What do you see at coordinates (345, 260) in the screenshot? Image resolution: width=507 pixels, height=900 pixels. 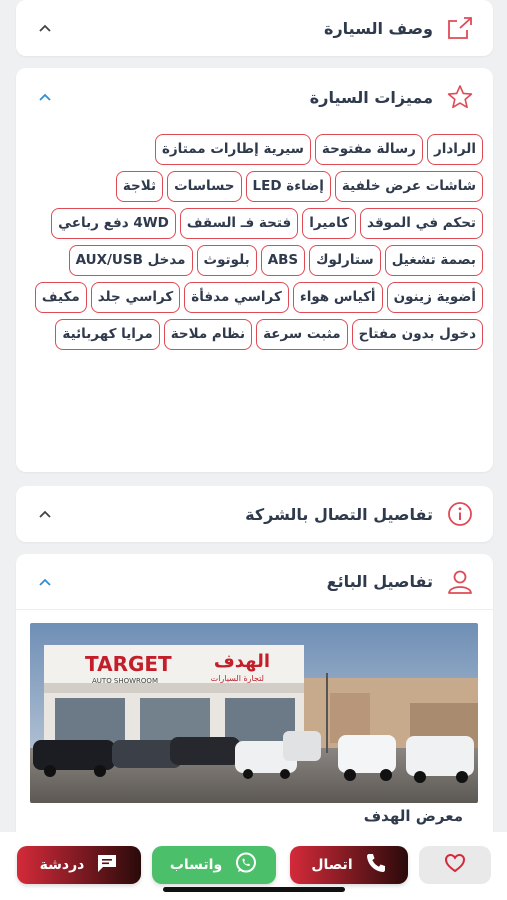 I see `feature-tag: ستارلوك` at bounding box center [345, 260].